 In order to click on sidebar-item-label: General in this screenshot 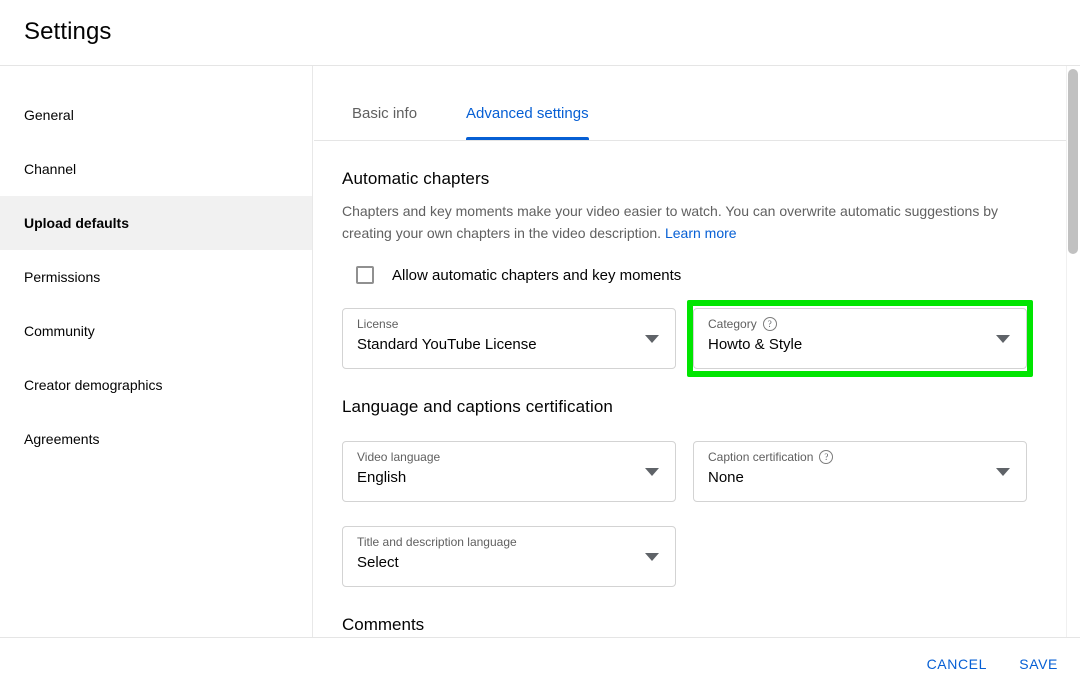, I will do `click(49, 115)`.